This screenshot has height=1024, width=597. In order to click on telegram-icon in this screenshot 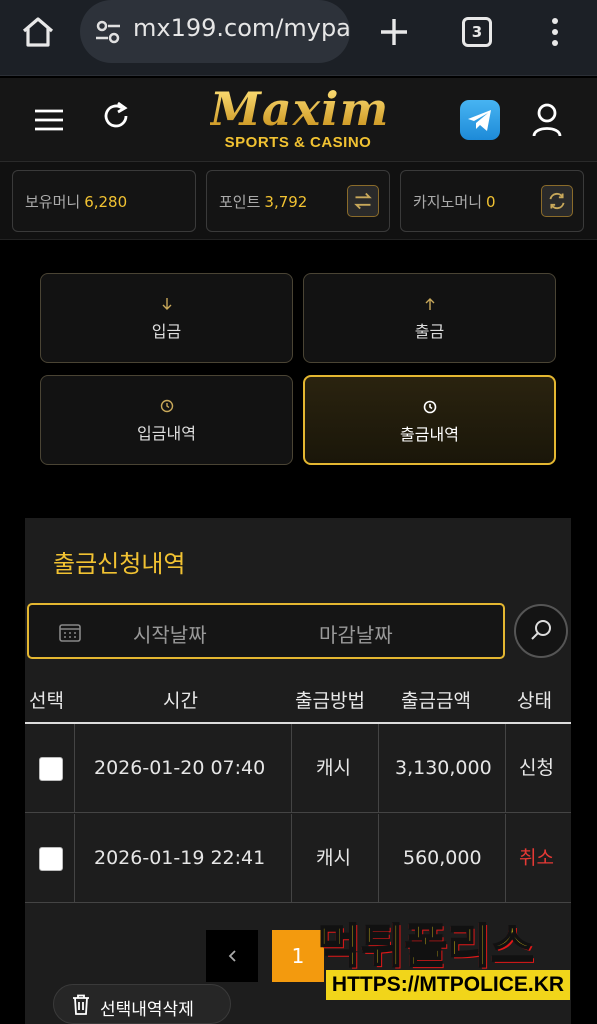, I will do `click(479, 120)`.